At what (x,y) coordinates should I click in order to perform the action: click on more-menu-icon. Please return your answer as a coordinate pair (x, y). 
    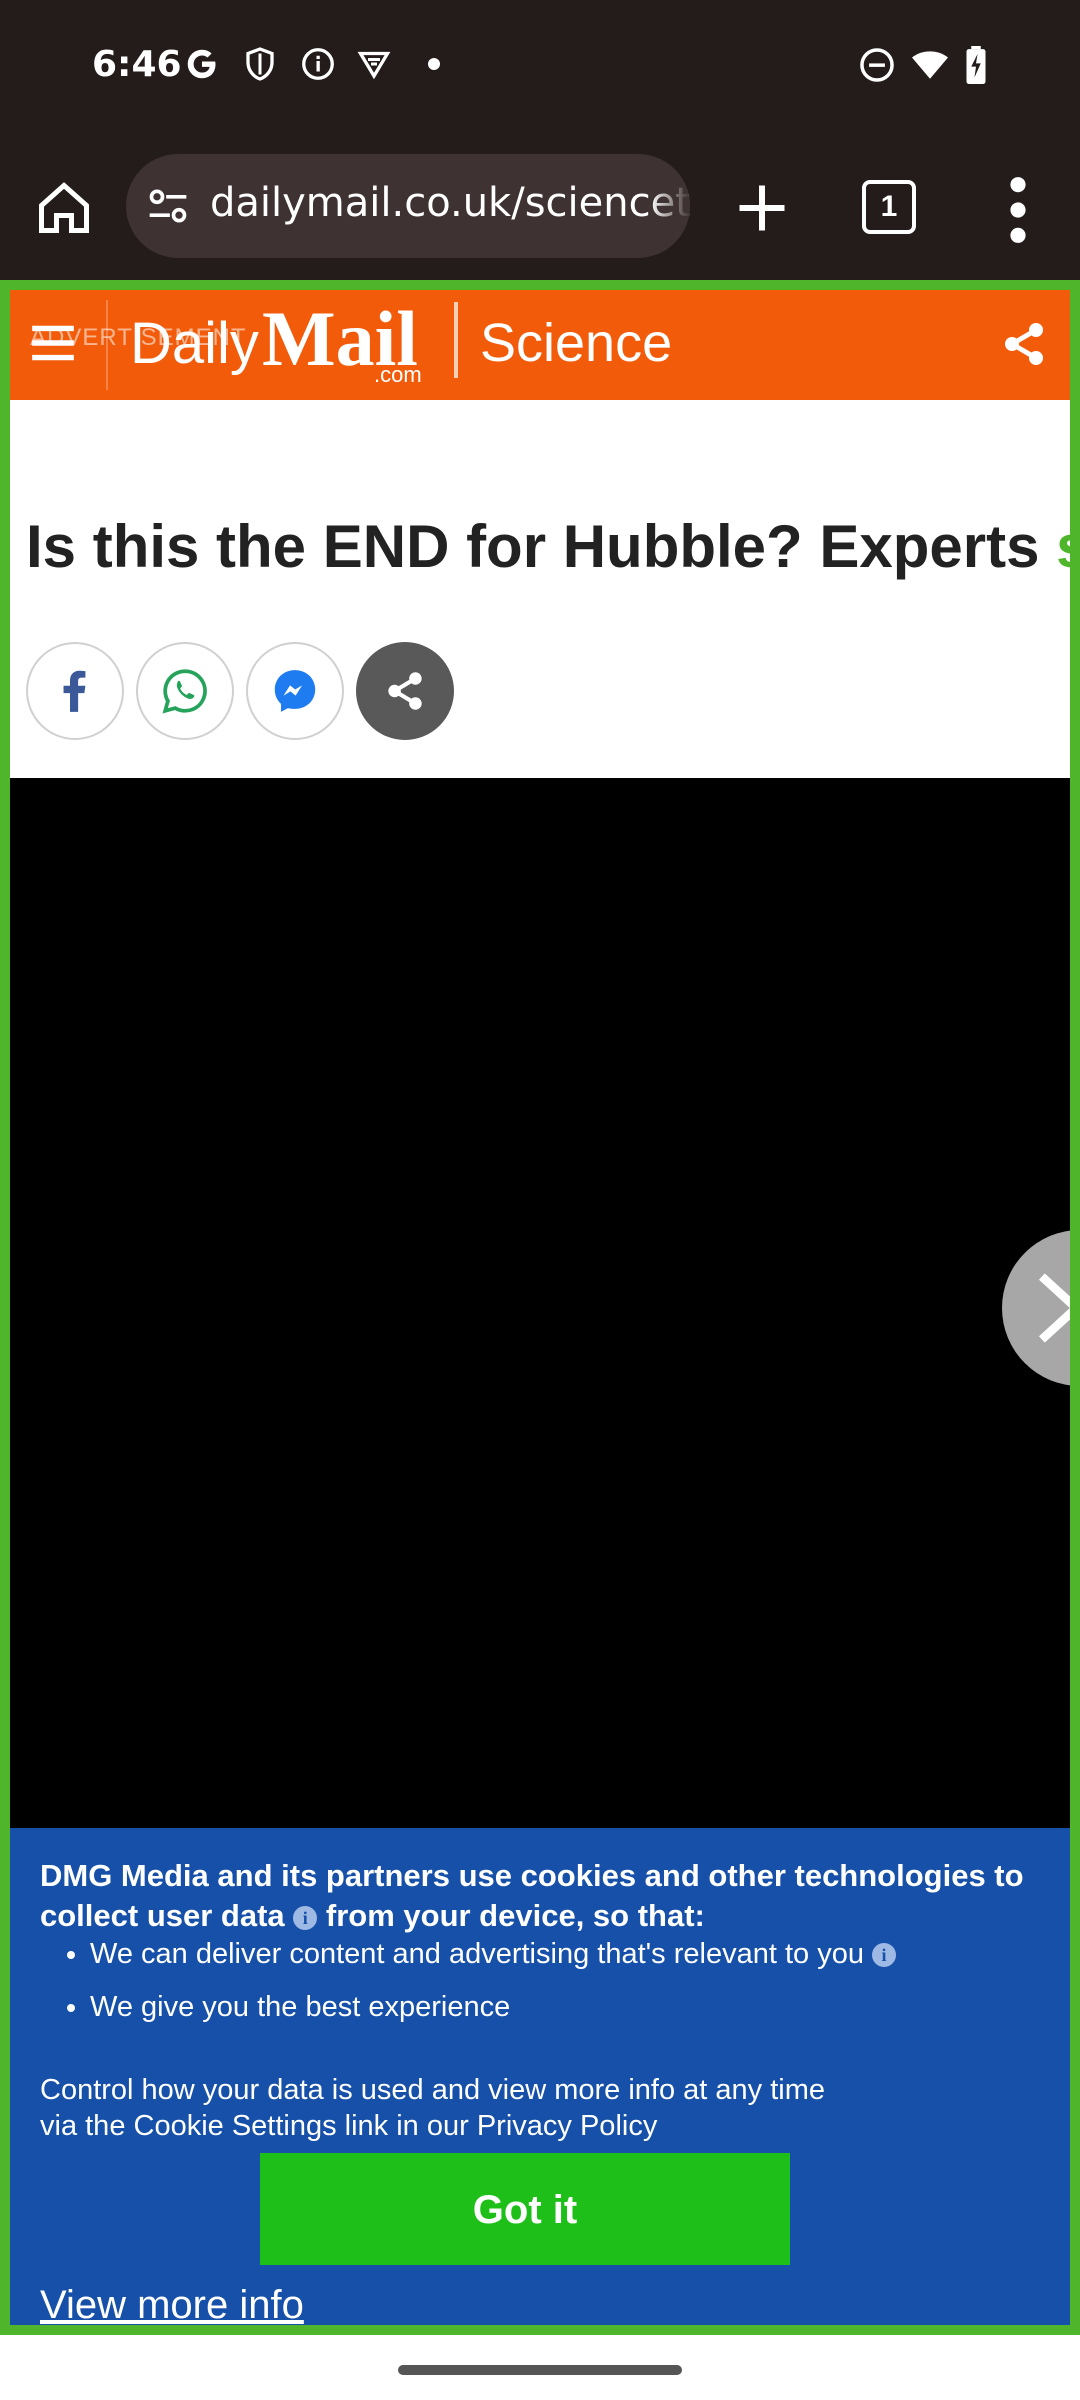
    Looking at the image, I should click on (1018, 210).